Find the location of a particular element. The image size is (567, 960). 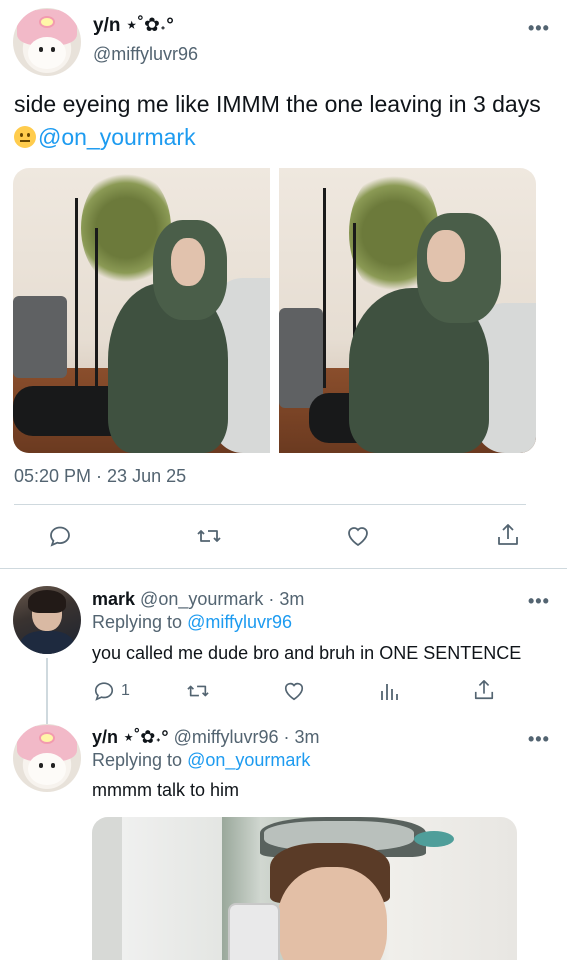

reply-count: 1 is located at coordinates (125, 690).